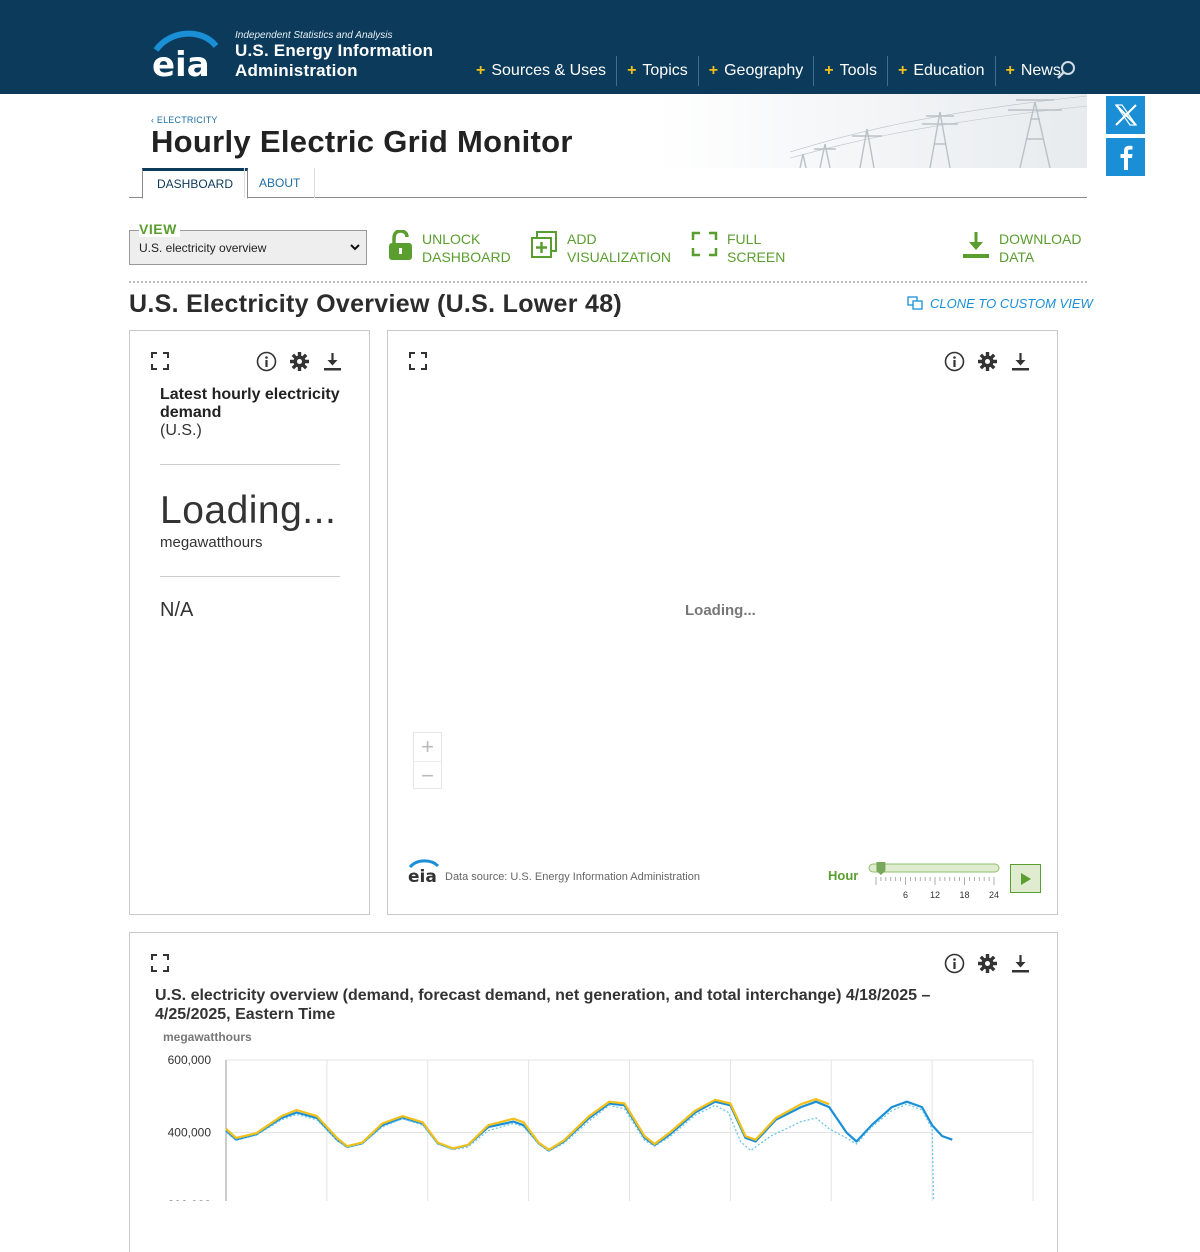 This screenshot has width=1200, height=1252. I want to click on slider-tick-label: 6, so click(905, 895).